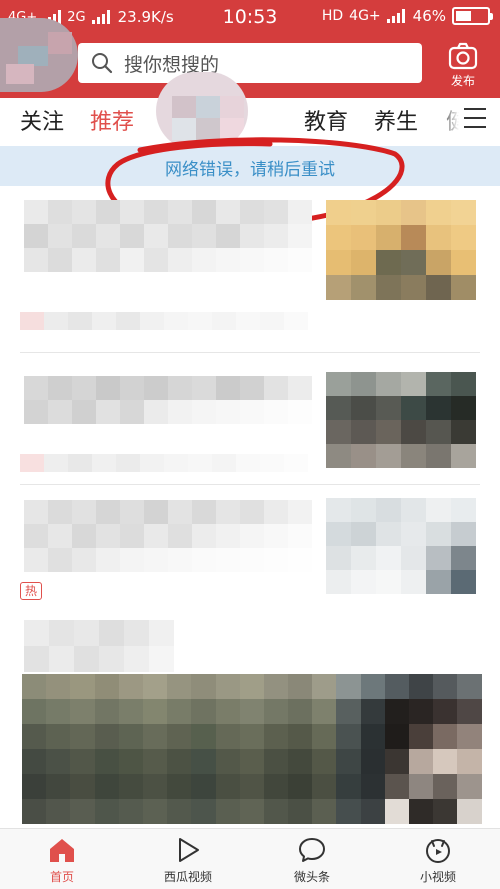 This screenshot has height=889, width=500. Describe the element at coordinates (429, 16) in the screenshot. I see `battery-percent: 46%` at that location.